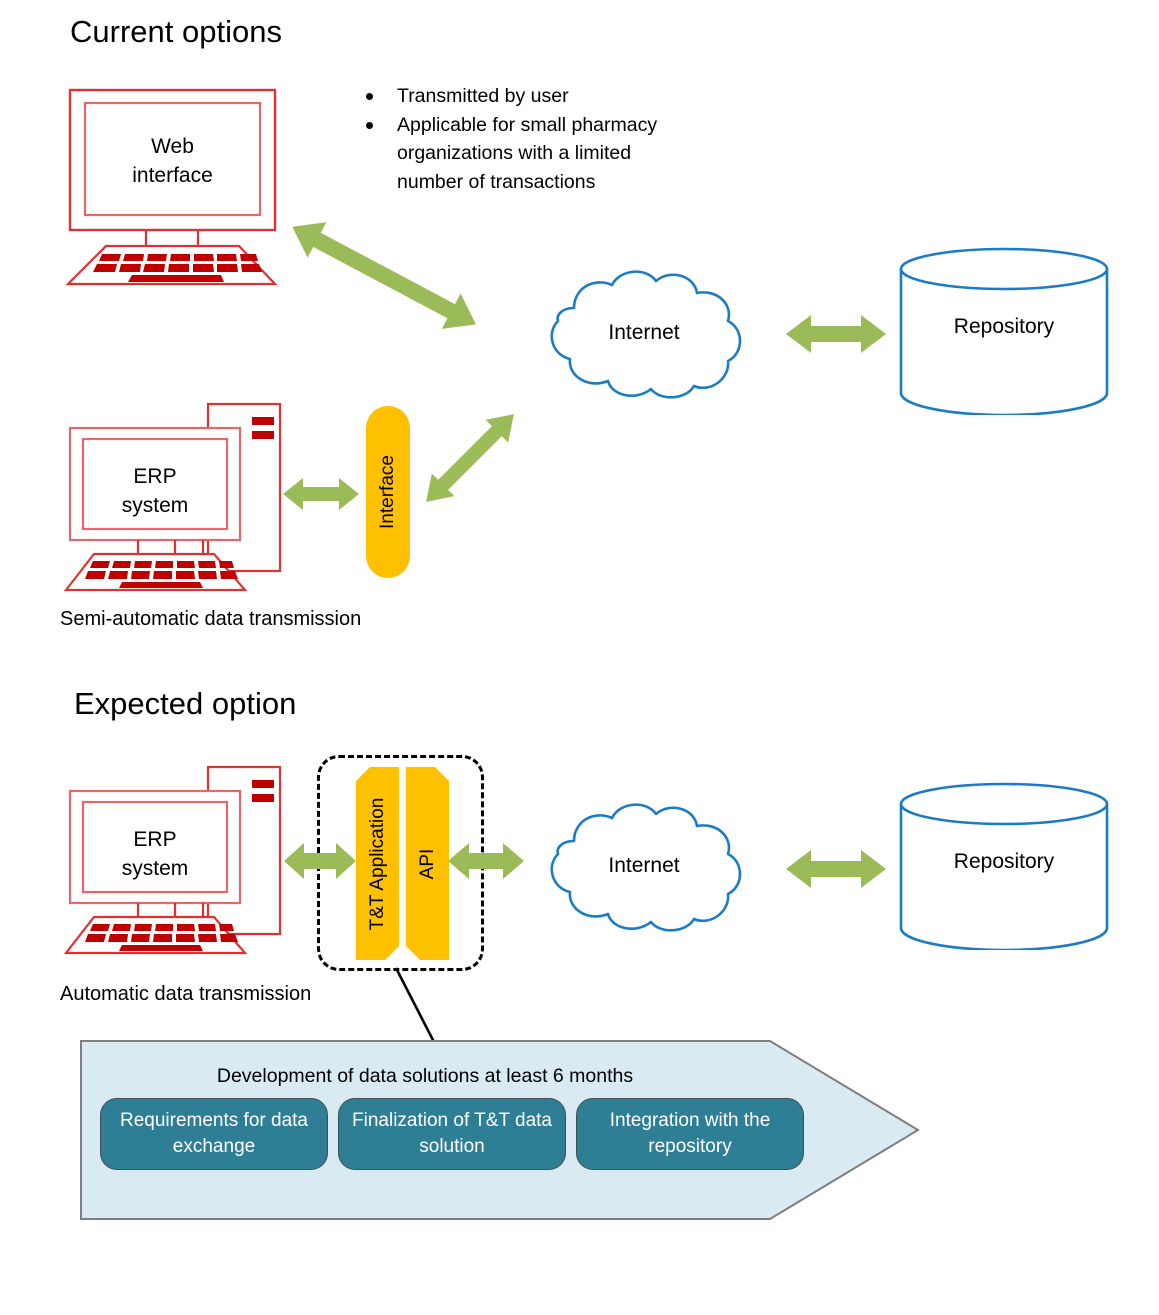  I want to click on step-label: Requirements for data exchange, so click(214, 1133).